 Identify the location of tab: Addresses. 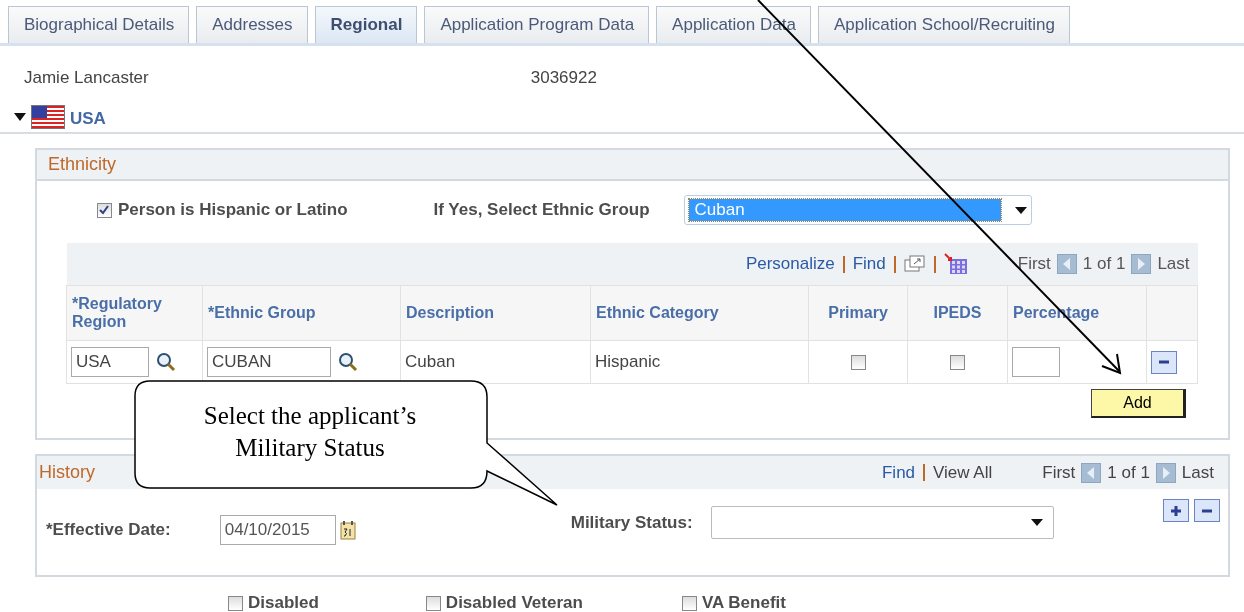
(252, 24).